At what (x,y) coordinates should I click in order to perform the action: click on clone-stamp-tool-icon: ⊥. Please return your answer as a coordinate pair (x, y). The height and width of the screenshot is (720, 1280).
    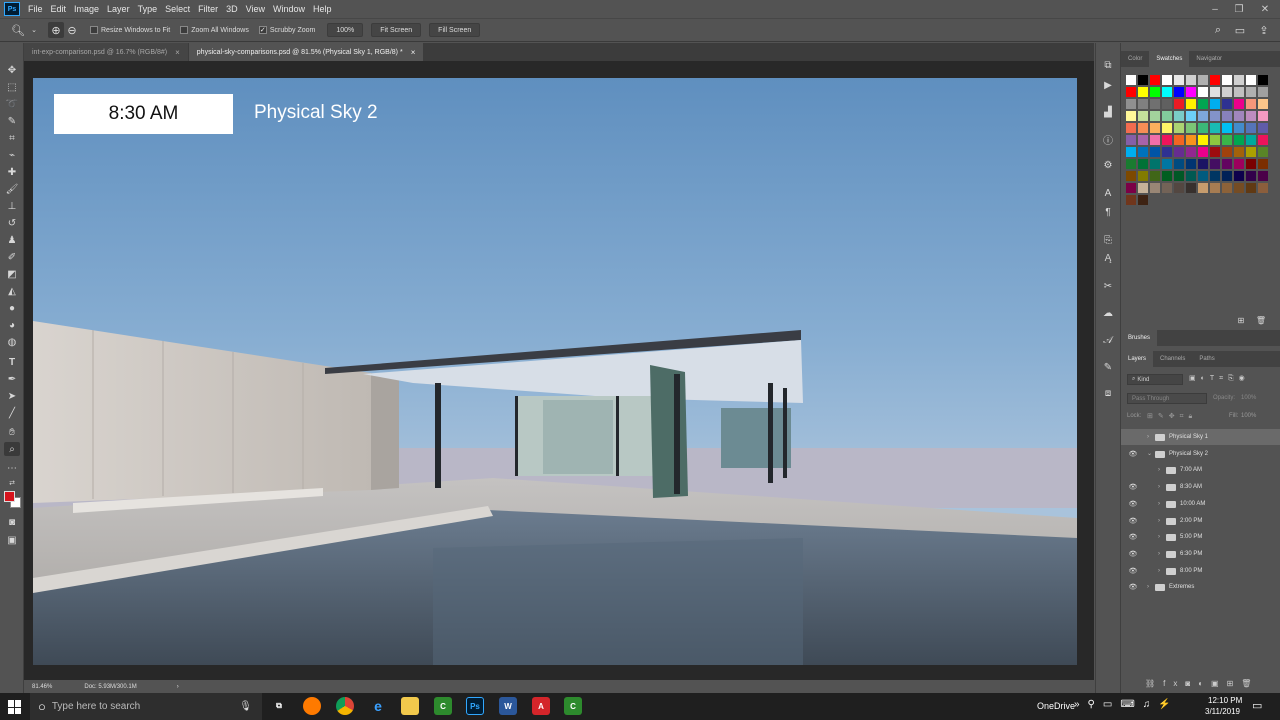
    Looking at the image, I should click on (12, 206).